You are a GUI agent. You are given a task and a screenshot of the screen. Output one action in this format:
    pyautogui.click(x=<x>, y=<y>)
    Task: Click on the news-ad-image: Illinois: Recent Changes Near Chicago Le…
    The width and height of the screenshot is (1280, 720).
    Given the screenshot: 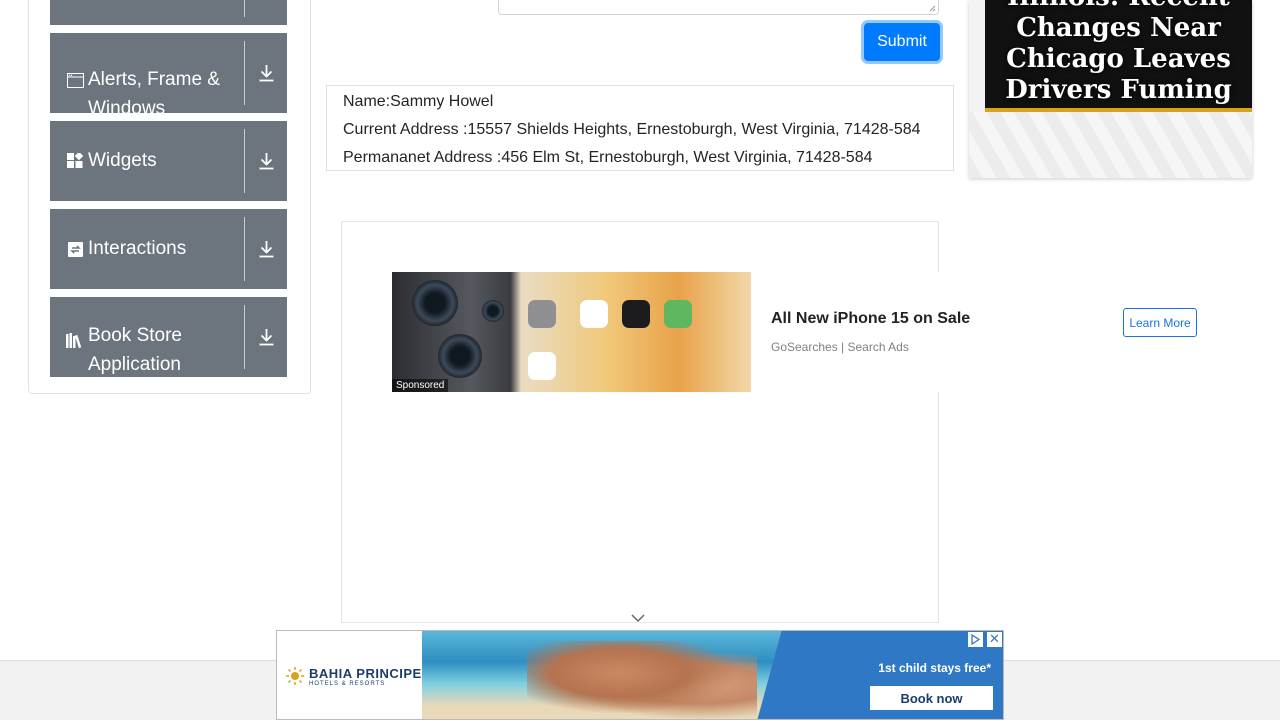 What is the action you would take?
    pyautogui.click(x=1118, y=56)
    